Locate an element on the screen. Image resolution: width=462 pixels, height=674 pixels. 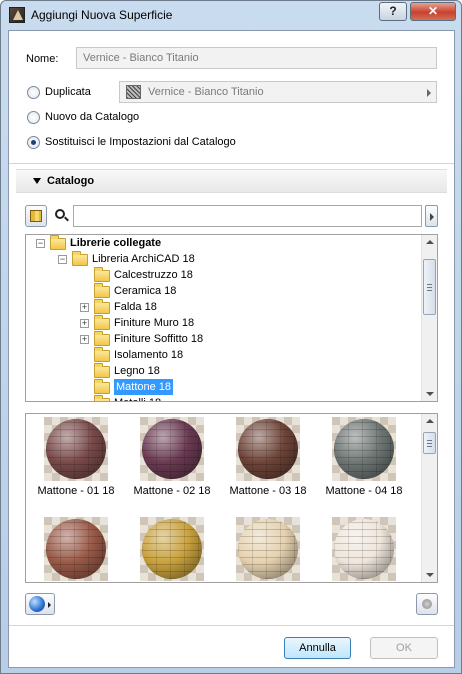
replace-settings-radio is located at coordinates (33, 142).